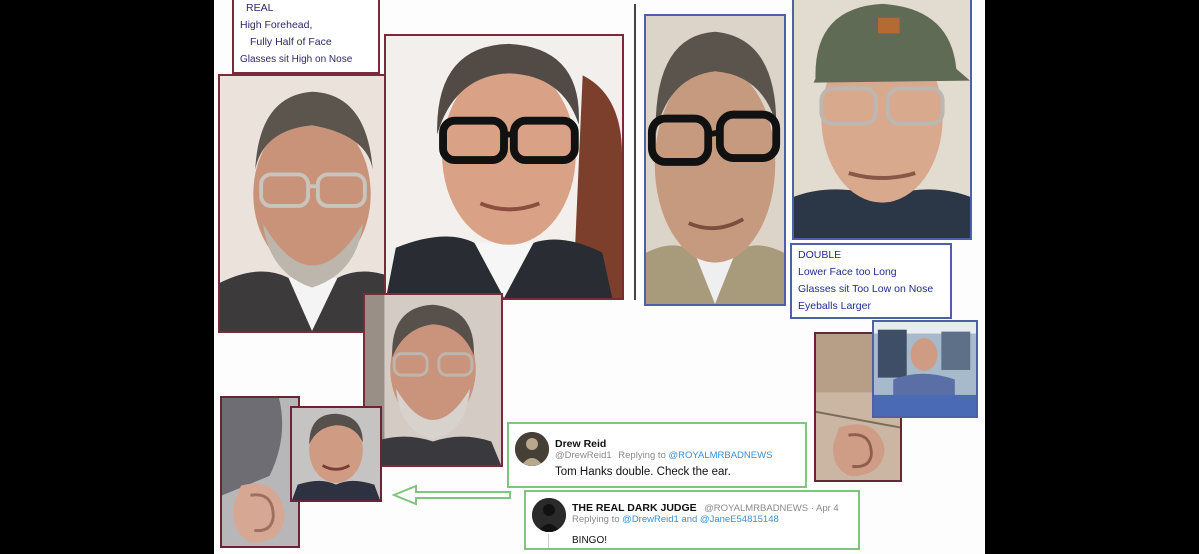 The image size is (1199, 554). What do you see at coordinates (596, 519) in the screenshot?
I see `tweet-2-replying-prefix: Replying to` at bounding box center [596, 519].